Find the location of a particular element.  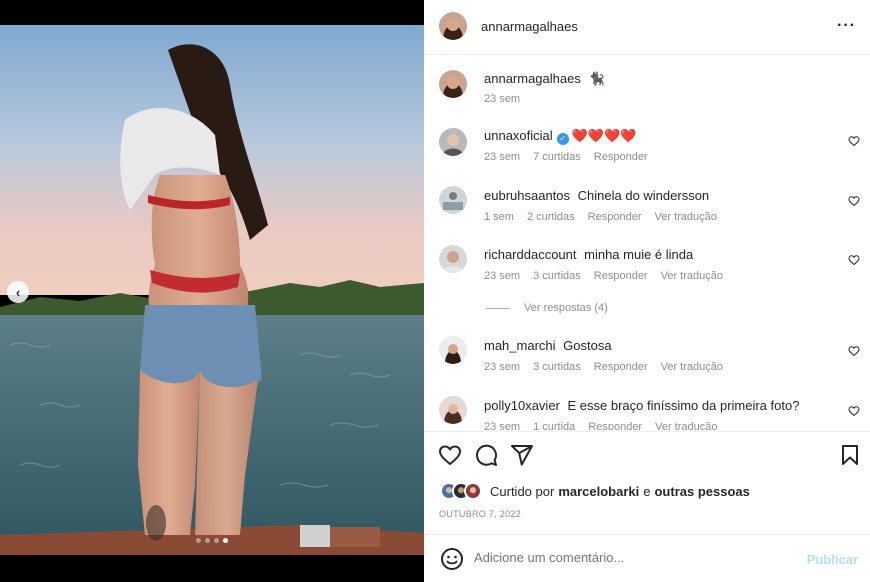

view-replies-label: Ver respostas (4) is located at coordinates (566, 308).